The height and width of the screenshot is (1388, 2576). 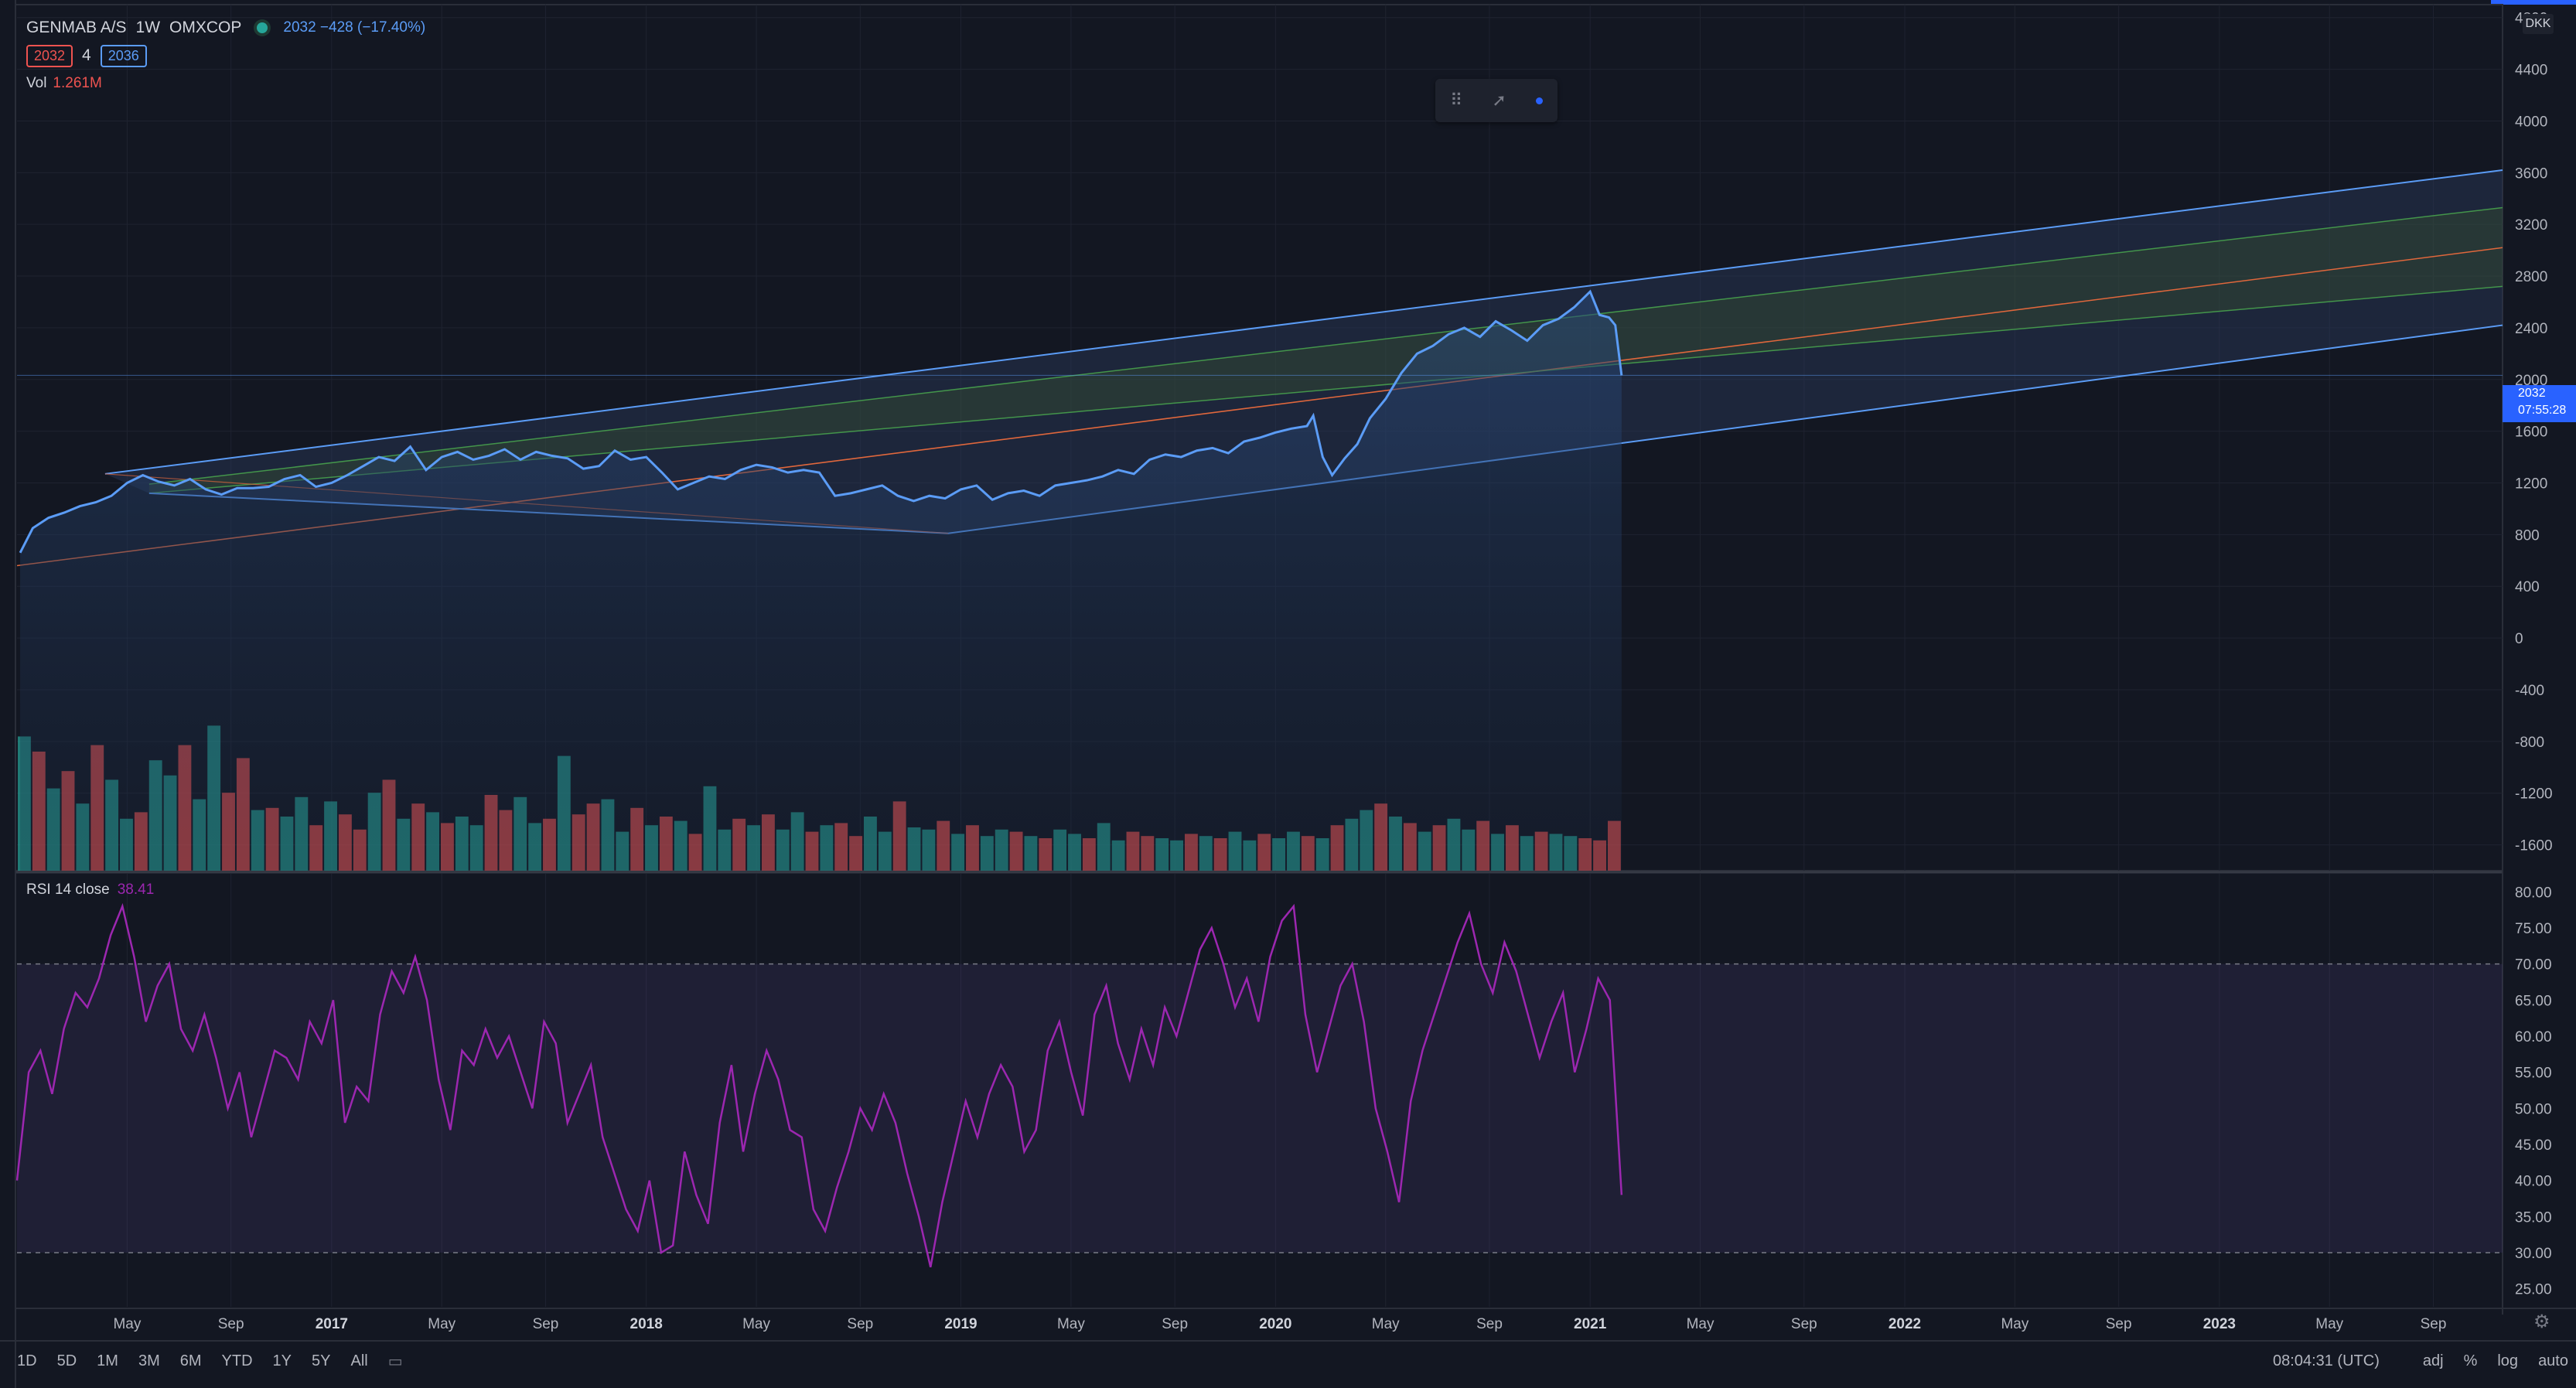 What do you see at coordinates (1456, 101) in the screenshot?
I see `drag-handle-icon: ⠿` at bounding box center [1456, 101].